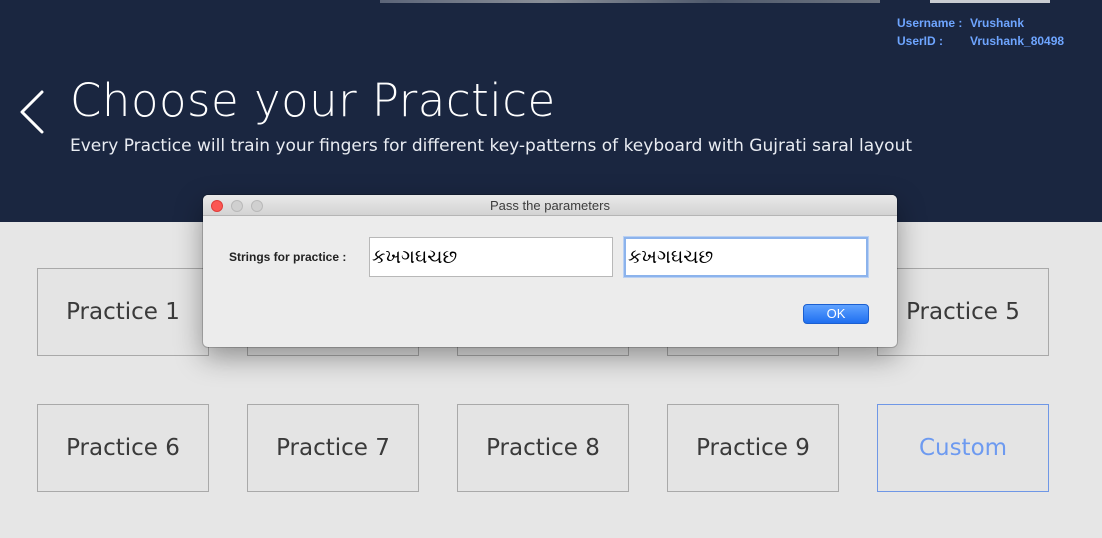 The height and width of the screenshot is (538, 1102). Describe the element at coordinates (34, 112) in the screenshot. I see `chevron-left-icon` at that location.